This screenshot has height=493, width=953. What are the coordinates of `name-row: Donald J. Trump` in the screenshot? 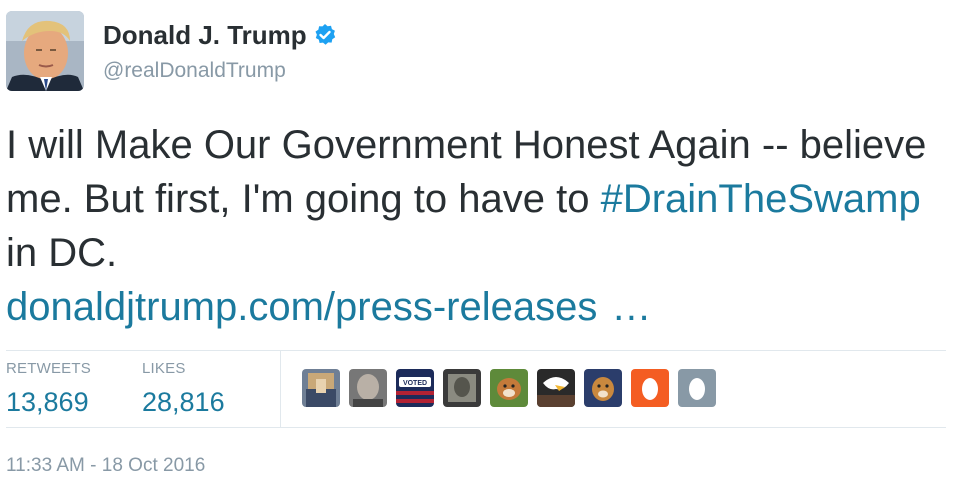 It's located at (220, 35).